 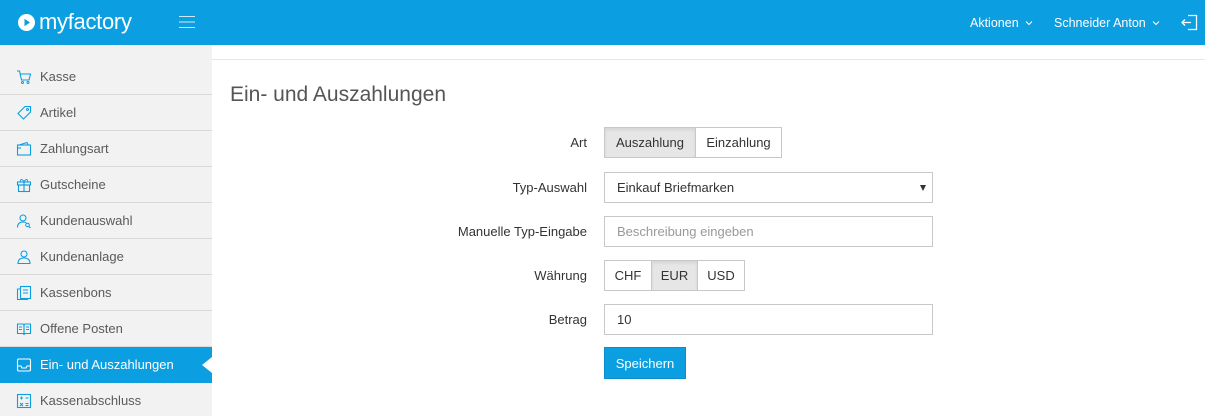 What do you see at coordinates (24, 328) in the screenshot?
I see `book-icon` at bounding box center [24, 328].